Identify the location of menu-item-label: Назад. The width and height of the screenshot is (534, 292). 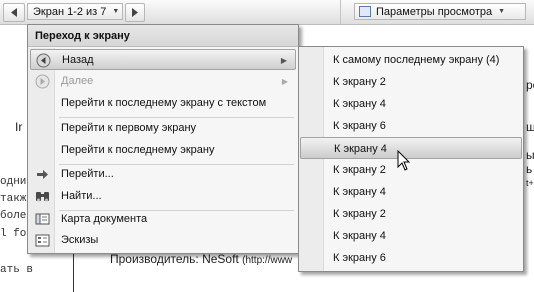
(78, 60).